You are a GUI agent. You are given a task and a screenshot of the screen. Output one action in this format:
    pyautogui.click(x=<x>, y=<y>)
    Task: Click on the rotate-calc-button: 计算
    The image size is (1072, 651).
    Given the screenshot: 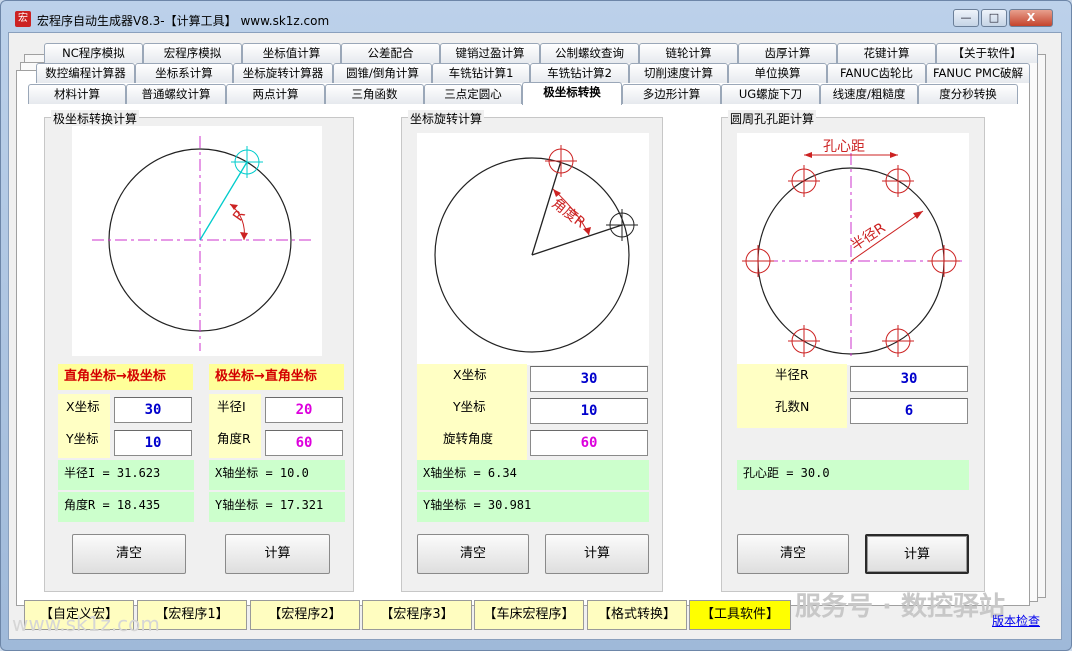 What is the action you would take?
    pyautogui.click(x=597, y=554)
    